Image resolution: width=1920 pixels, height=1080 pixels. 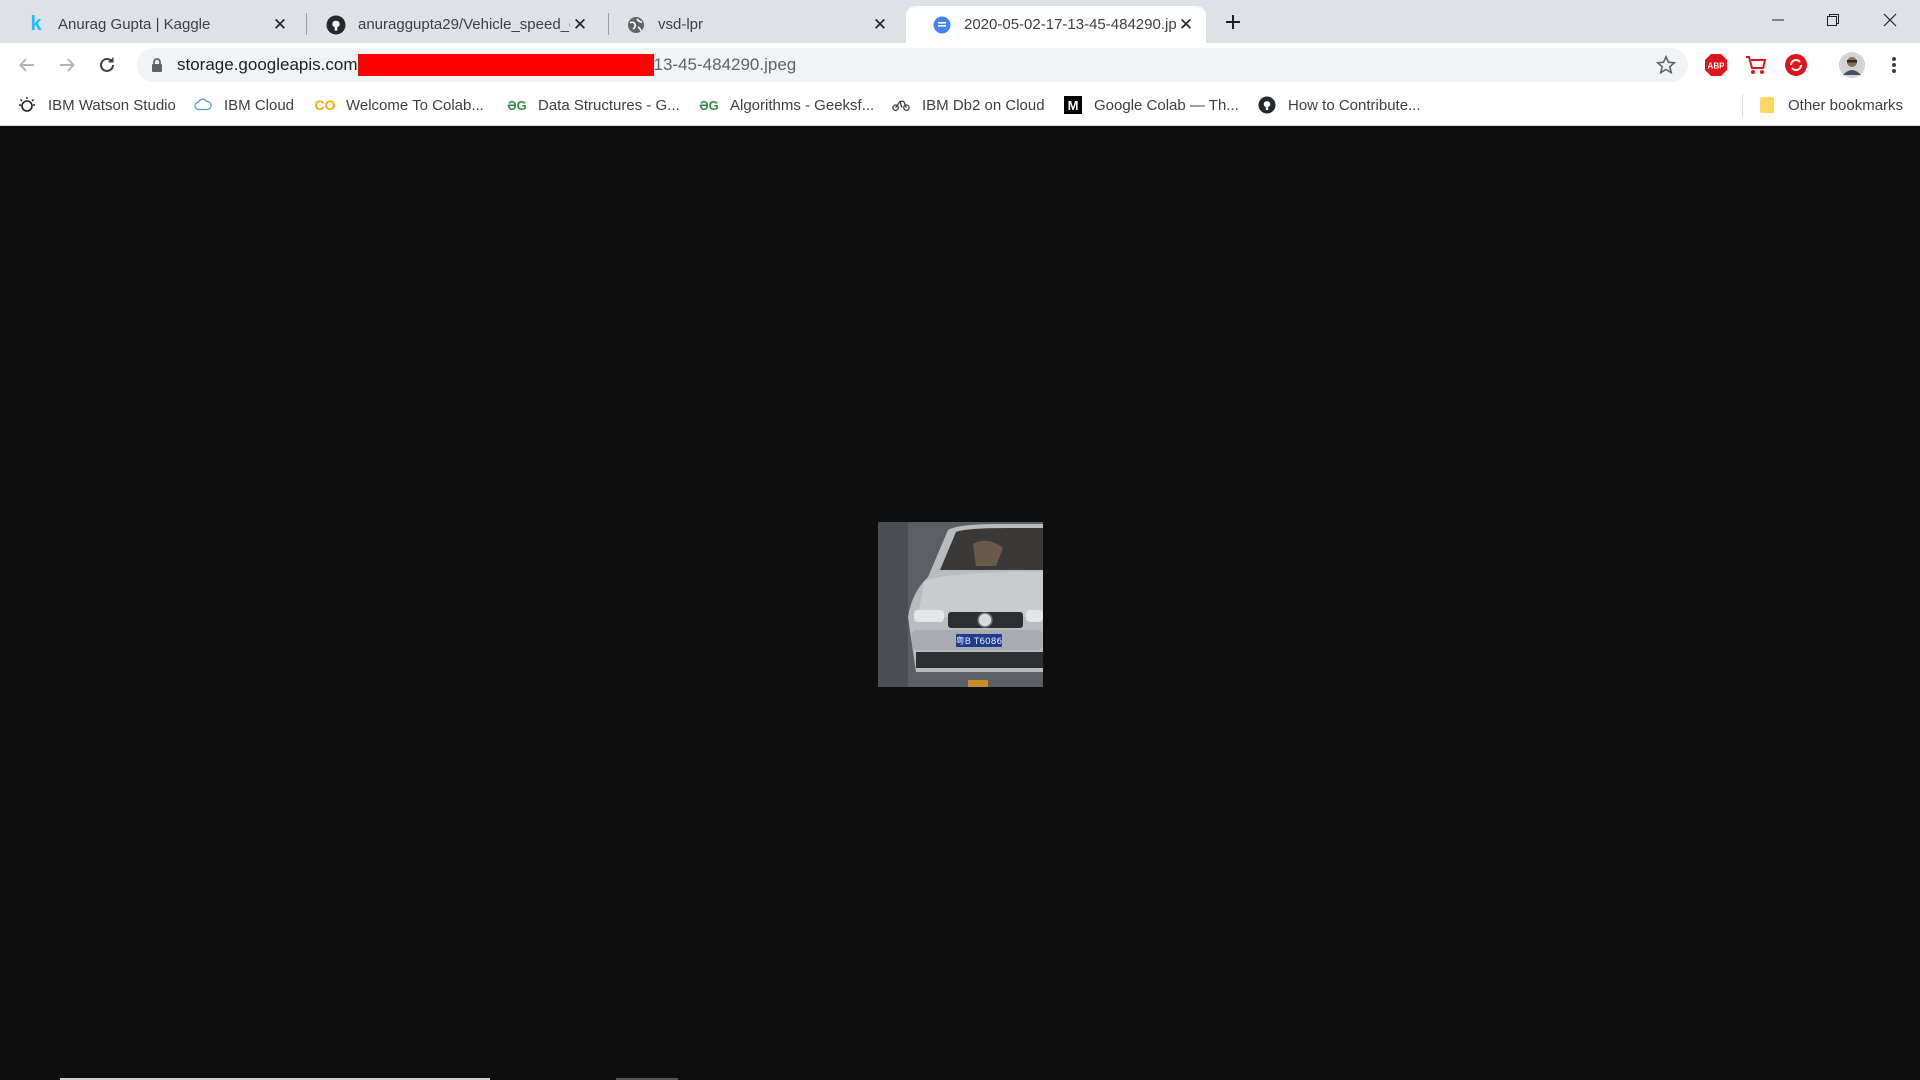 I want to click on ibm-watson-icon, so click(x=27, y=105).